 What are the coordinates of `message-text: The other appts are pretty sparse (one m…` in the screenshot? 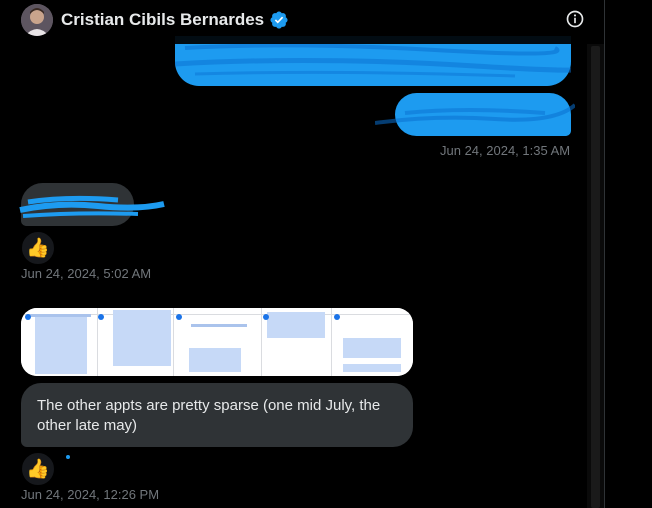 It's located at (209, 415).